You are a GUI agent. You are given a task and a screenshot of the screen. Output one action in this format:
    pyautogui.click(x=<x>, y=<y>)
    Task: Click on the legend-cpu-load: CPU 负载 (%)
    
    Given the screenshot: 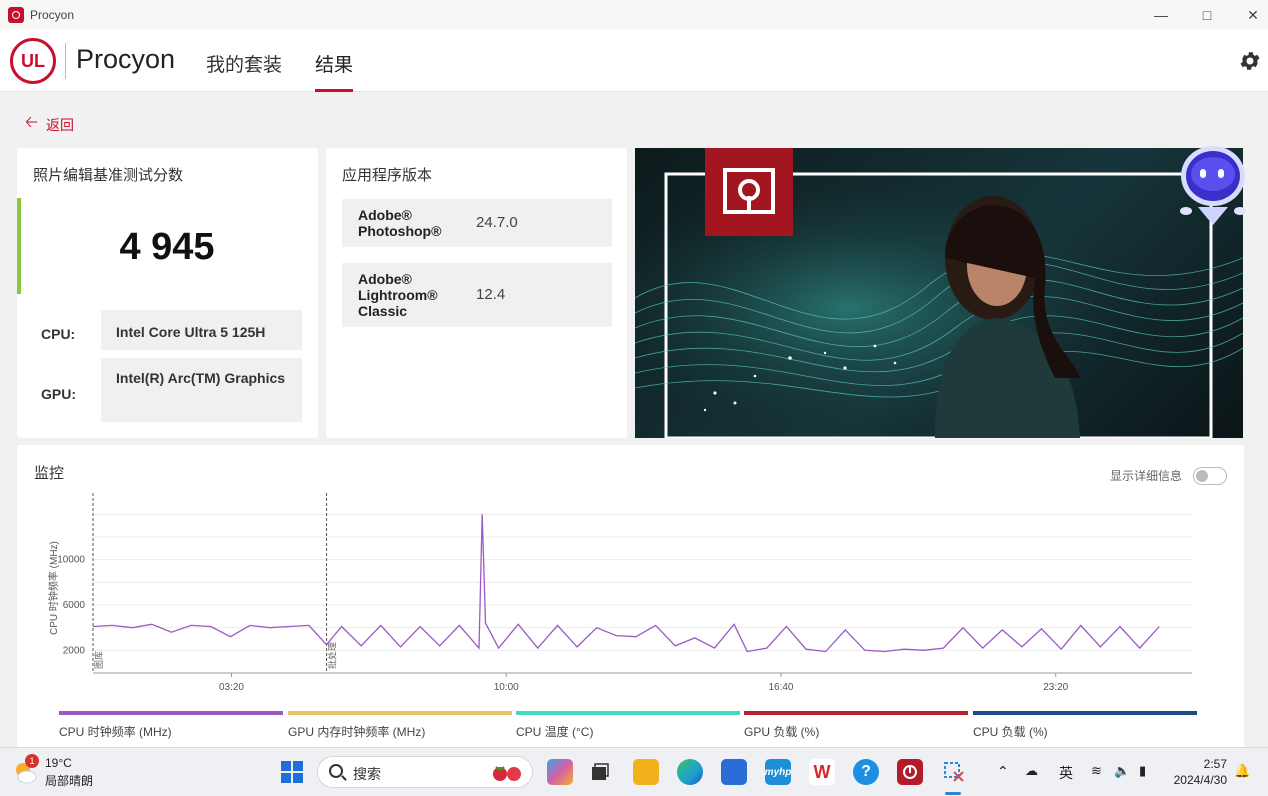 What is the action you would take?
    pyautogui.click(x=1085, y=725)
    